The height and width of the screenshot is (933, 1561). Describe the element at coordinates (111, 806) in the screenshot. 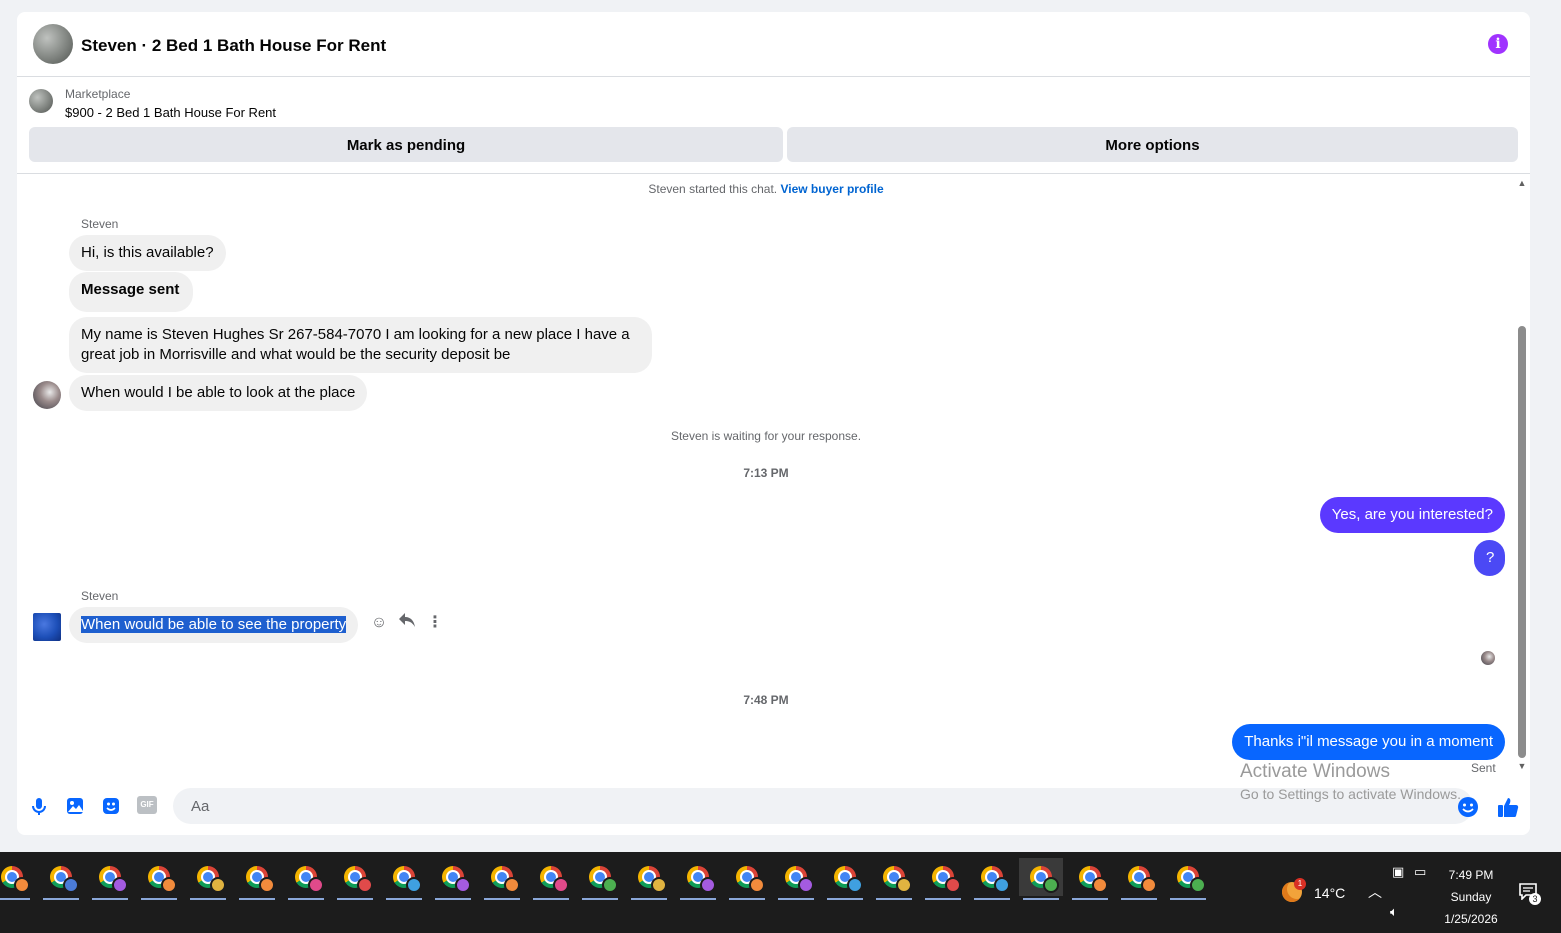

I see `sticker-icon` at that location.